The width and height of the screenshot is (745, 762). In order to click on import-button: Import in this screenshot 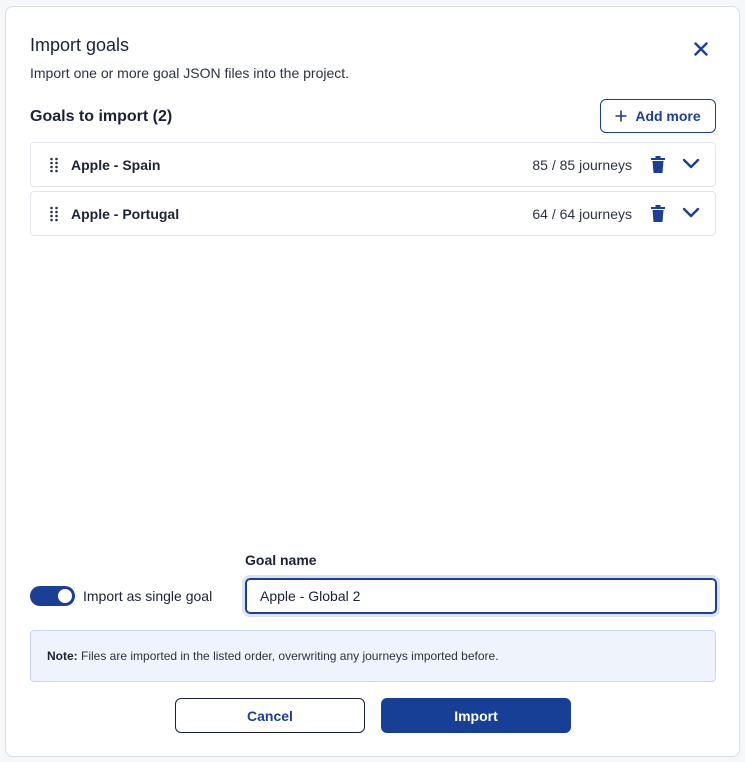, I will do `click(476, 715)`.